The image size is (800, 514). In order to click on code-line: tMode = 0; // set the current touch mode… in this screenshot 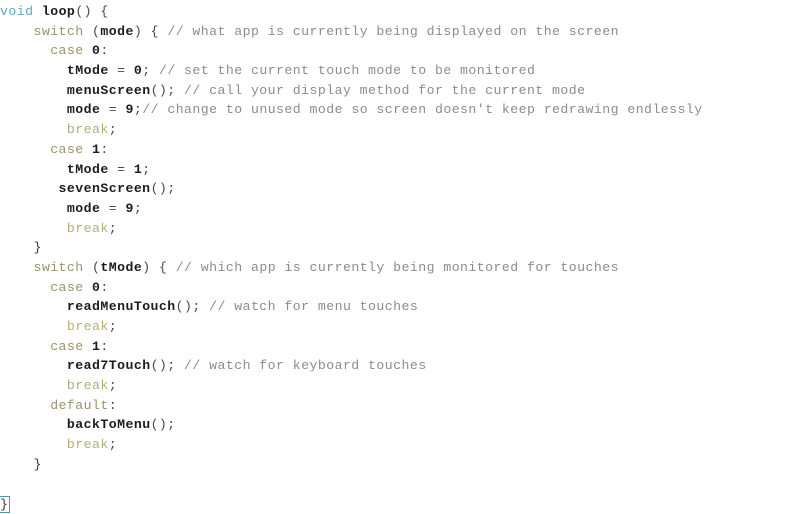, I will do `click(400, 71)`.